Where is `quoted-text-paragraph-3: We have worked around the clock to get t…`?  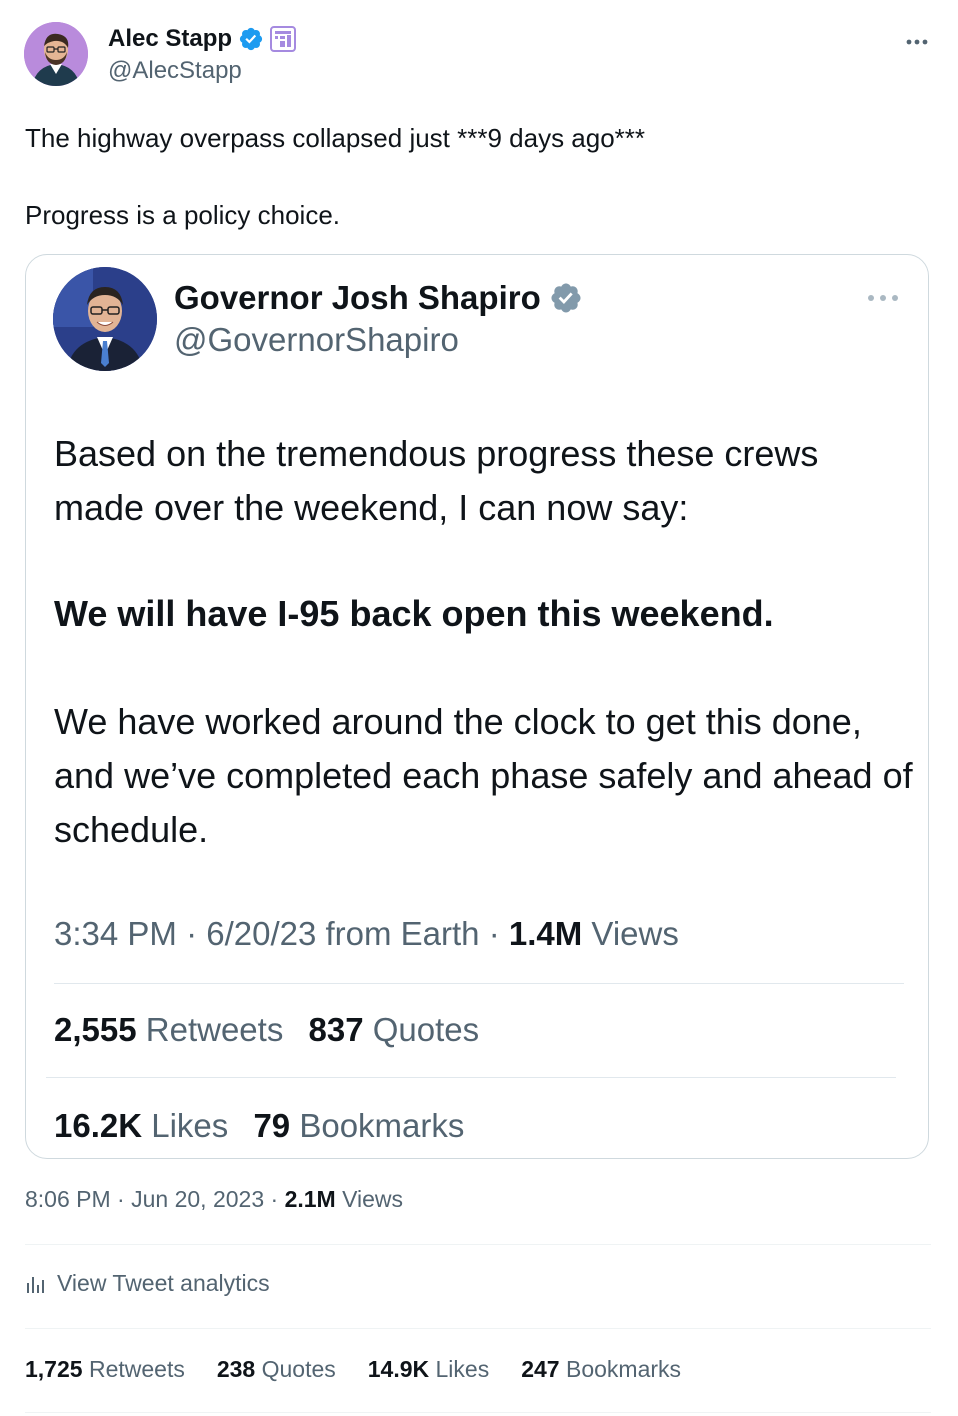
quoted-text-paragraph-3: We have worked around the clock to get t… is located at coordinates (483, 775).